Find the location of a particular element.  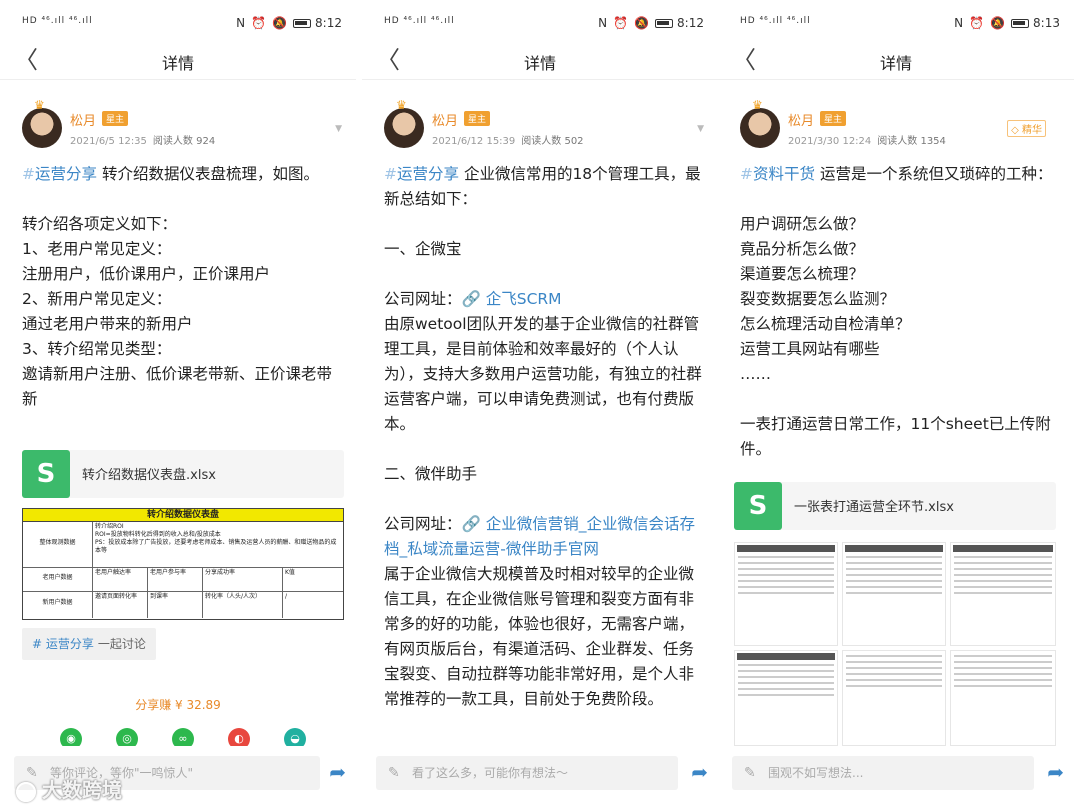

post-line: 2、新用户常见定义： is located at coordinates (97, 299).